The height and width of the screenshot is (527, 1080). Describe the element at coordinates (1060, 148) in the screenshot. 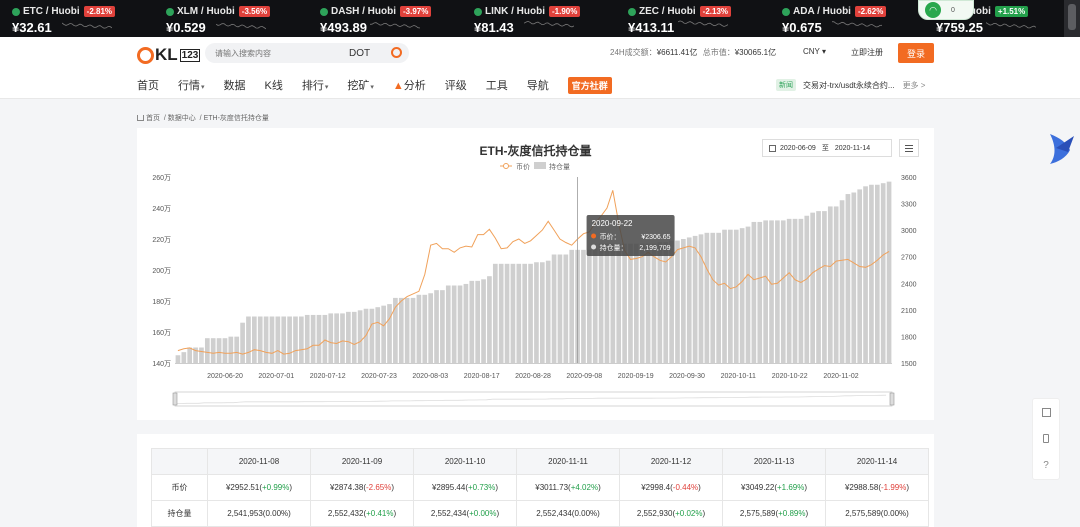

I see `bird-mascot-icon` at that location.